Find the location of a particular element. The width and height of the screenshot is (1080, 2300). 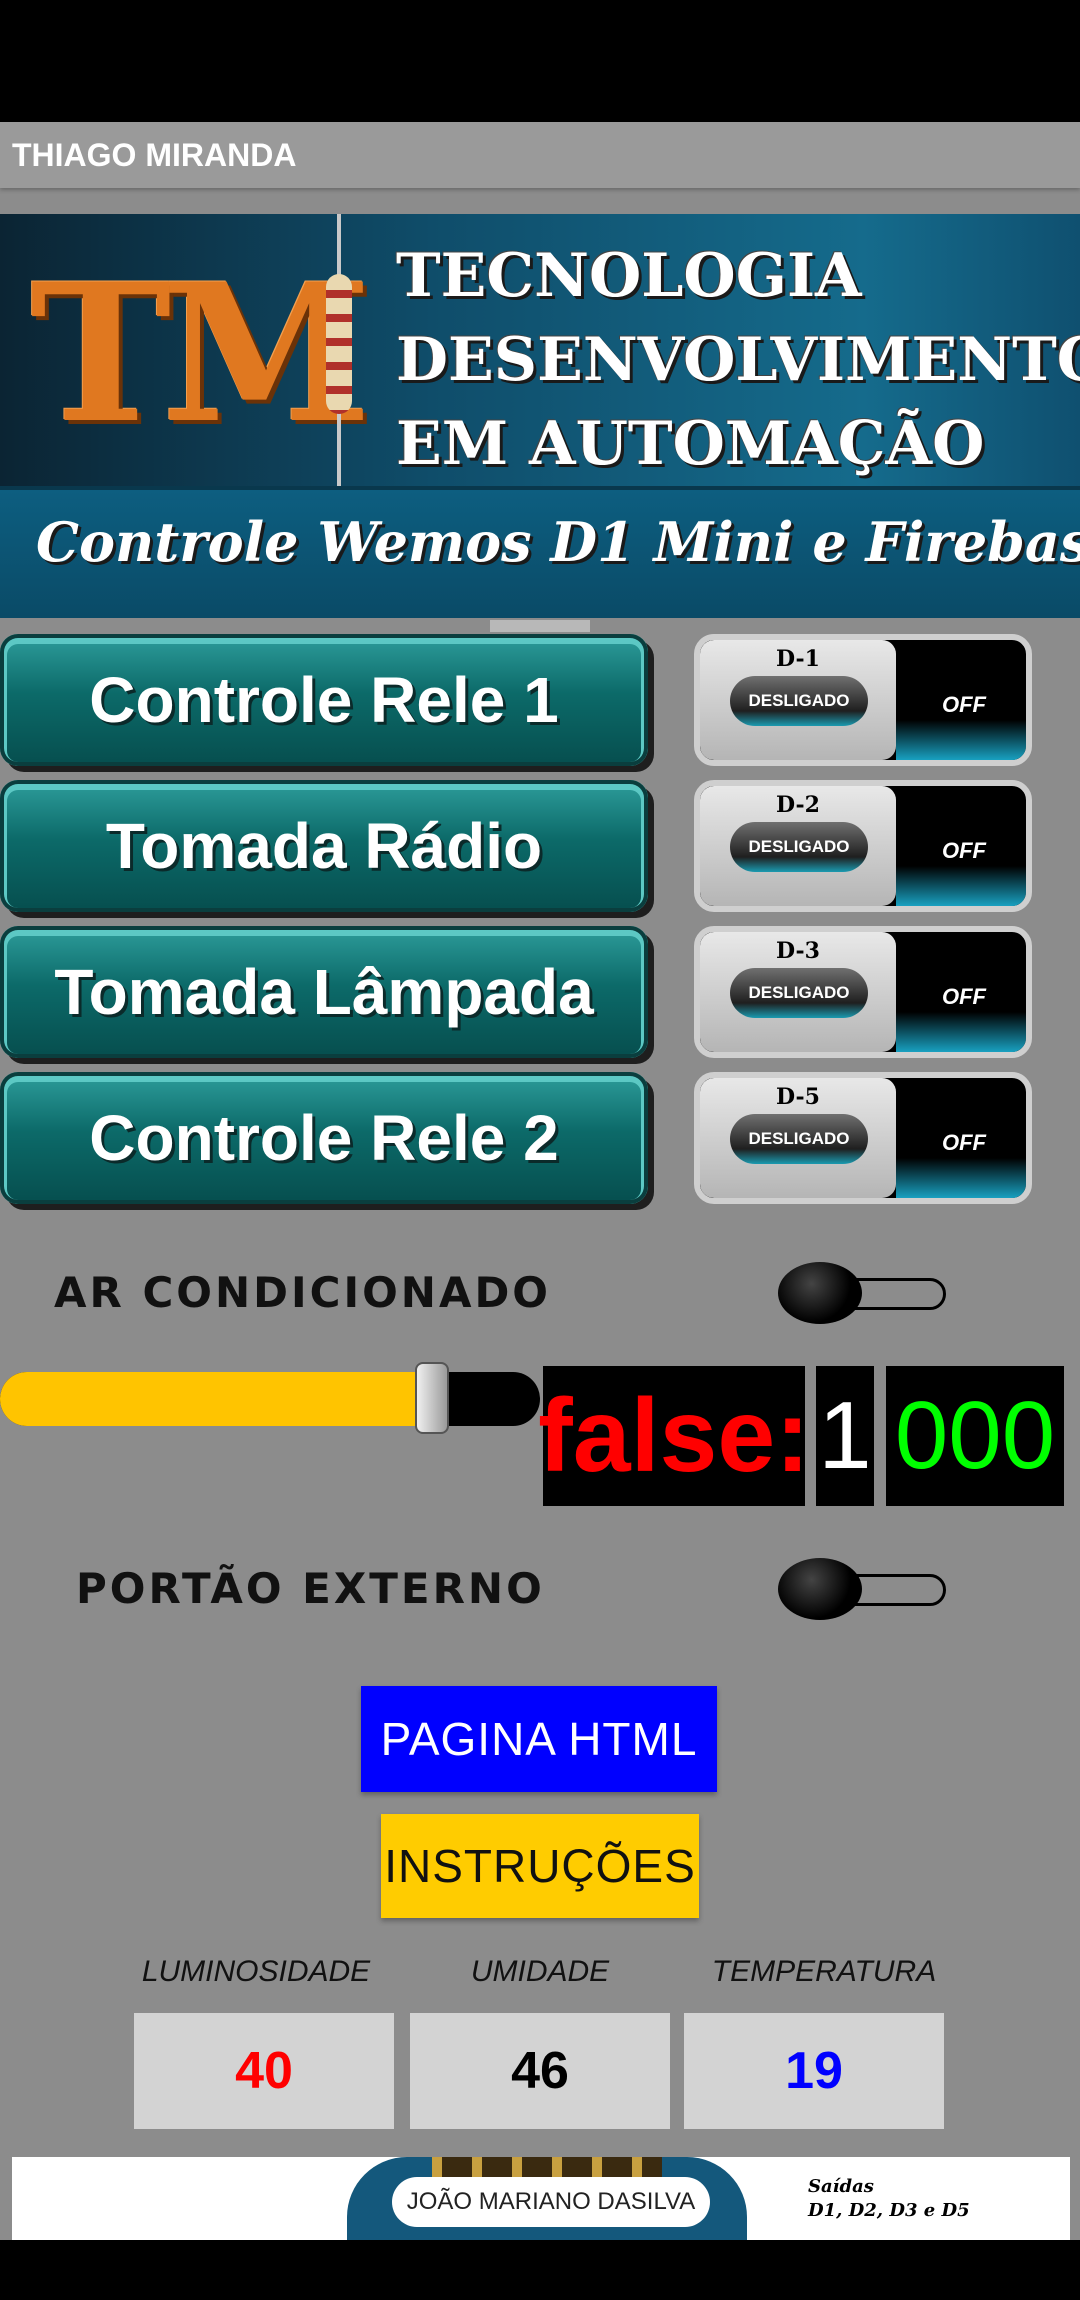

resistor-icon is located at coordinates (339, 359).